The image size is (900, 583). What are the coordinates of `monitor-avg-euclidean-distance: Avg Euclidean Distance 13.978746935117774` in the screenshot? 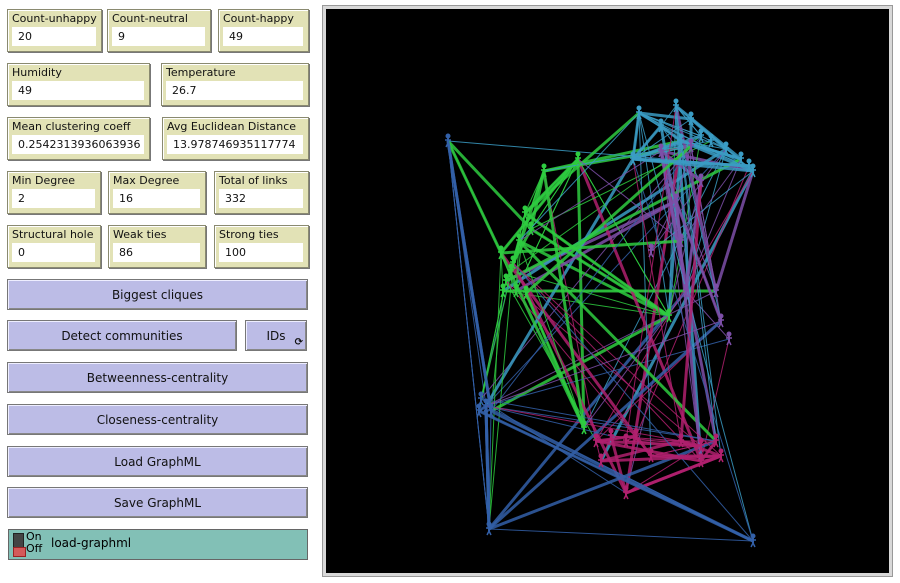 It's located at (235, 138).